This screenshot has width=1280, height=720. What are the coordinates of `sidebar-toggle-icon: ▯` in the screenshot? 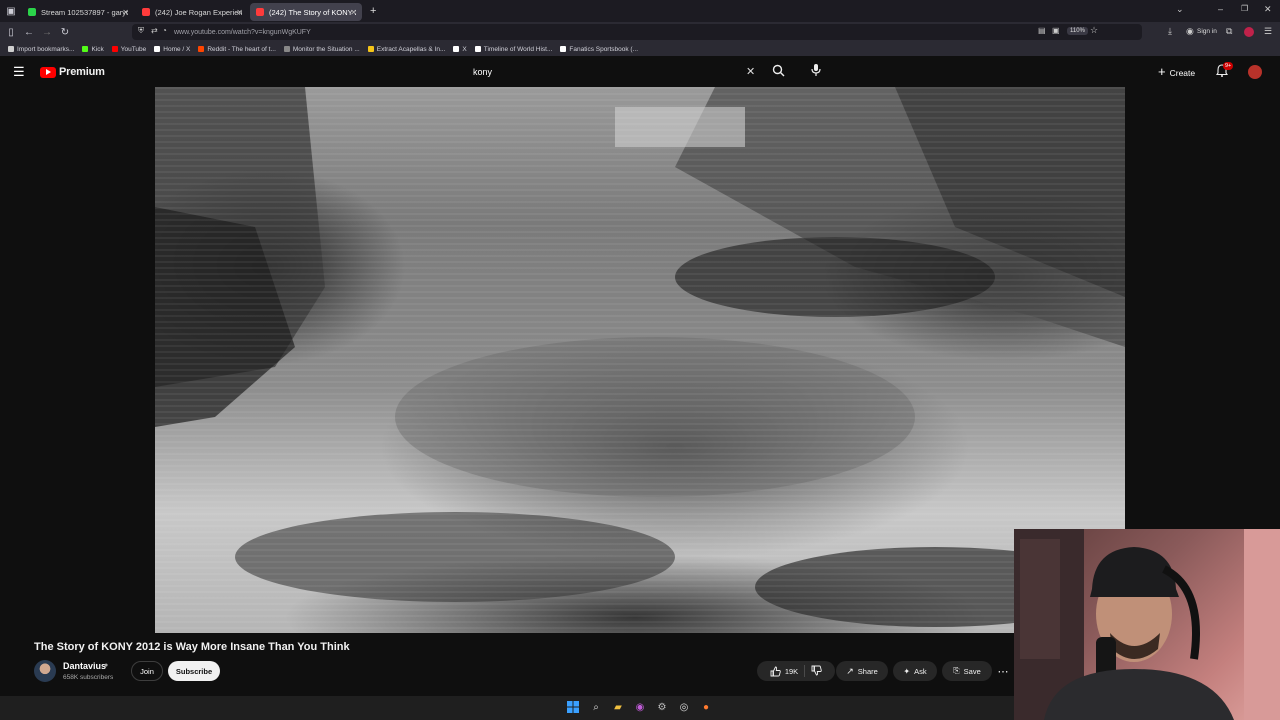 It's located at (11, 32).